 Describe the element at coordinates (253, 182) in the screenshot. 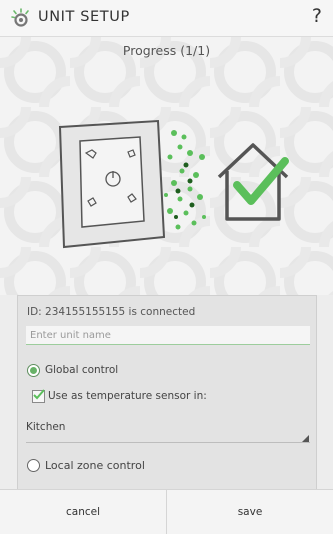

I see `house-check-icon` at that location.